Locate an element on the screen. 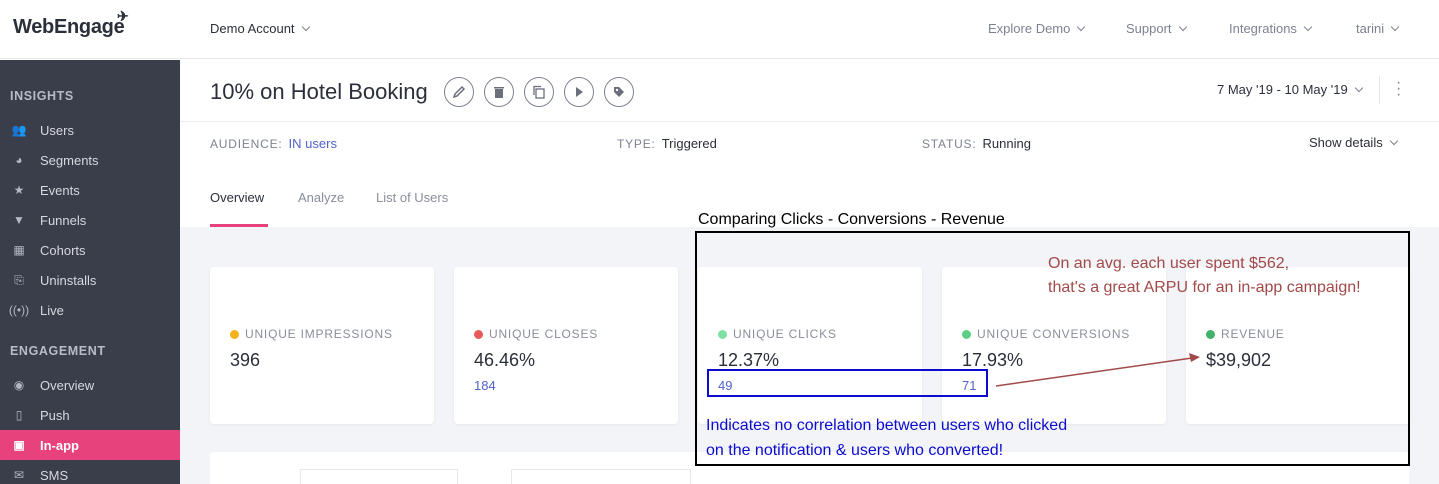  delete-button is located at coordinates (499, 92).